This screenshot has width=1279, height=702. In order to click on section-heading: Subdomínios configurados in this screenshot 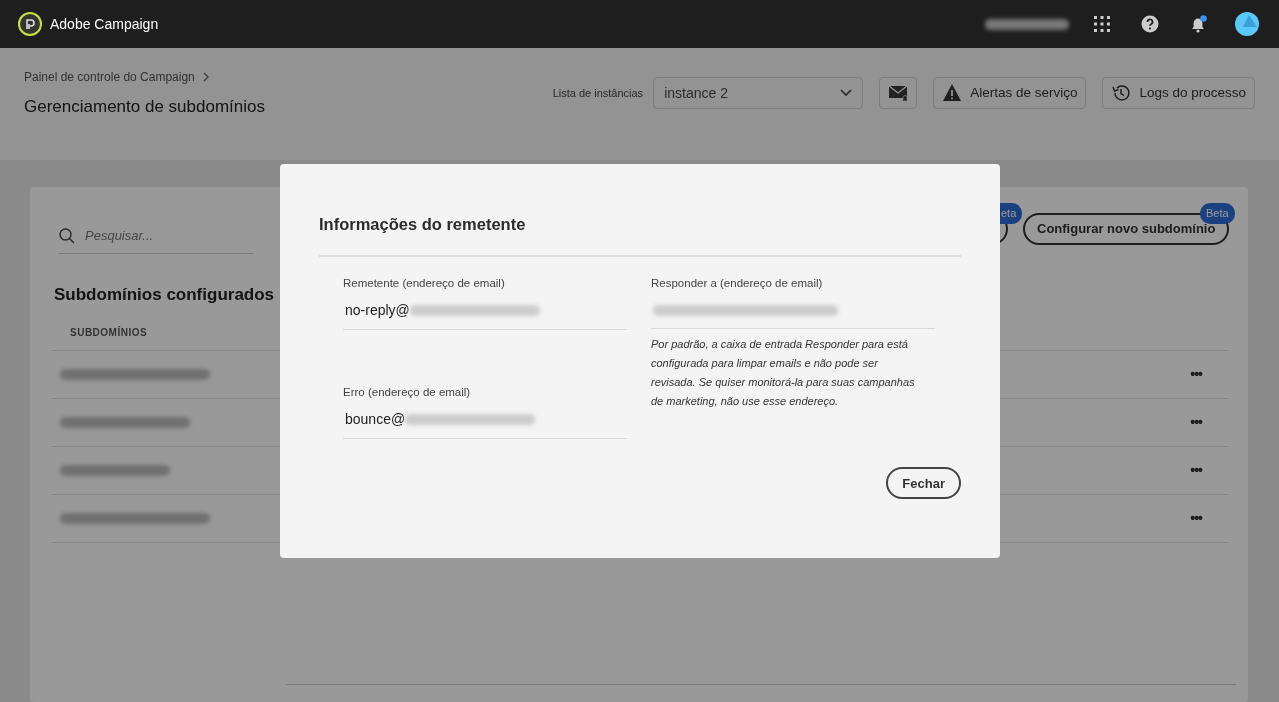, I will do `click(164, 294)`.